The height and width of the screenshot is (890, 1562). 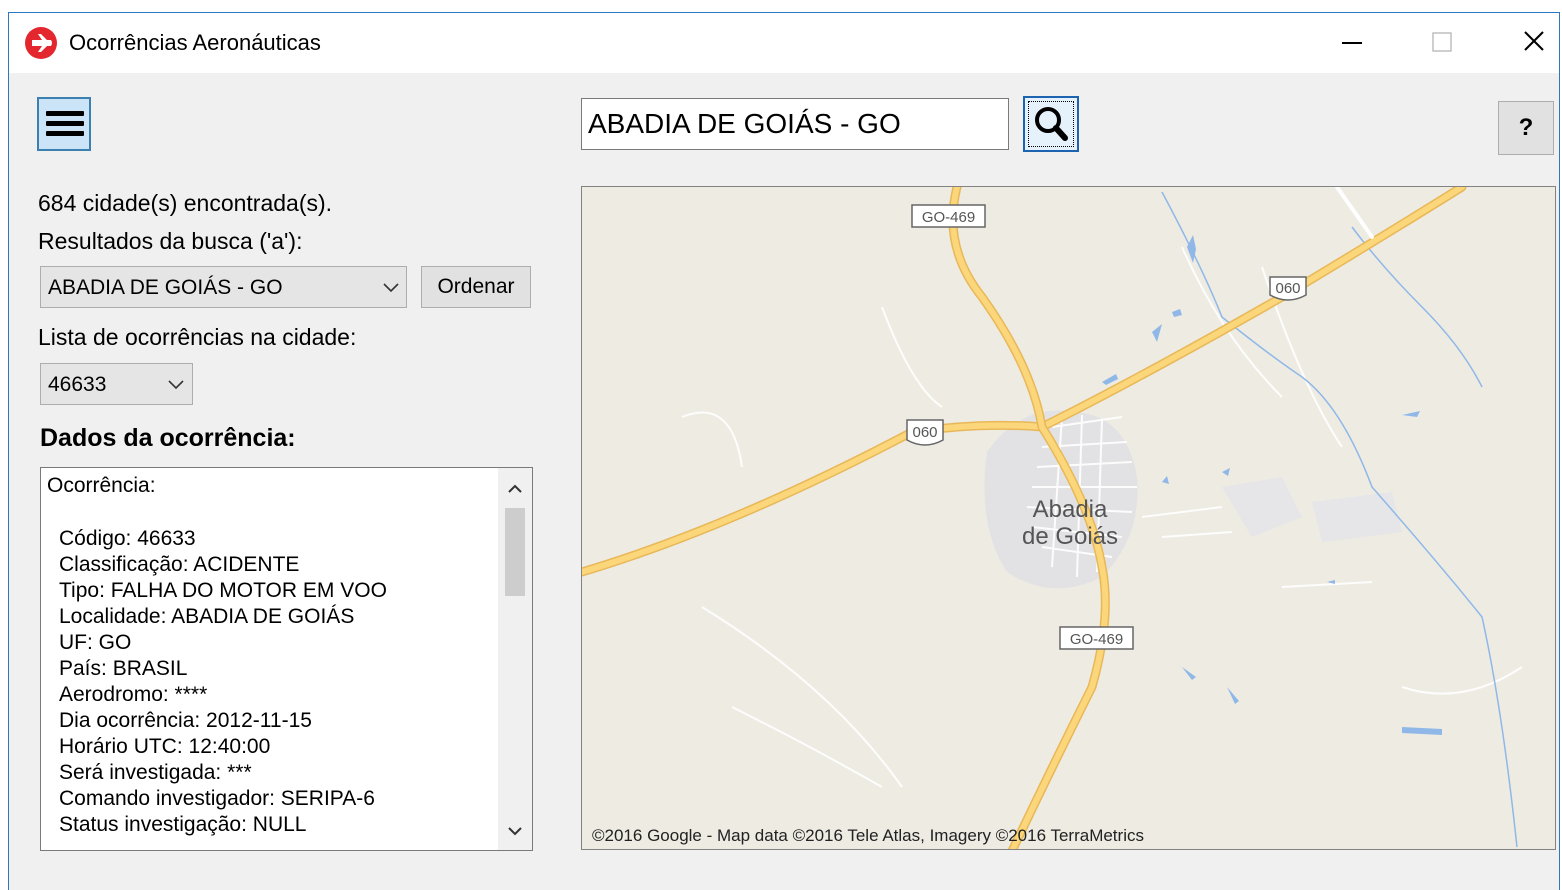 I want to click on detail-line: Localidade: ABADIA DE GOIÁS, so click(x=207, y=616).